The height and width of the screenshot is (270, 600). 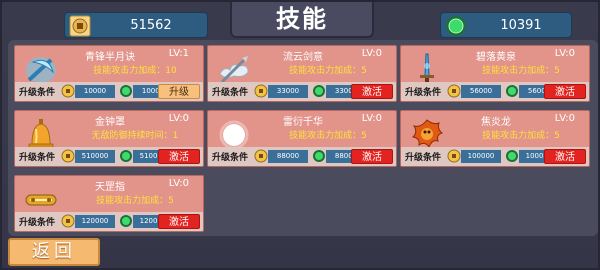 I want to click on skill-name: 青锋半月诀, so click(x=110, y=57).